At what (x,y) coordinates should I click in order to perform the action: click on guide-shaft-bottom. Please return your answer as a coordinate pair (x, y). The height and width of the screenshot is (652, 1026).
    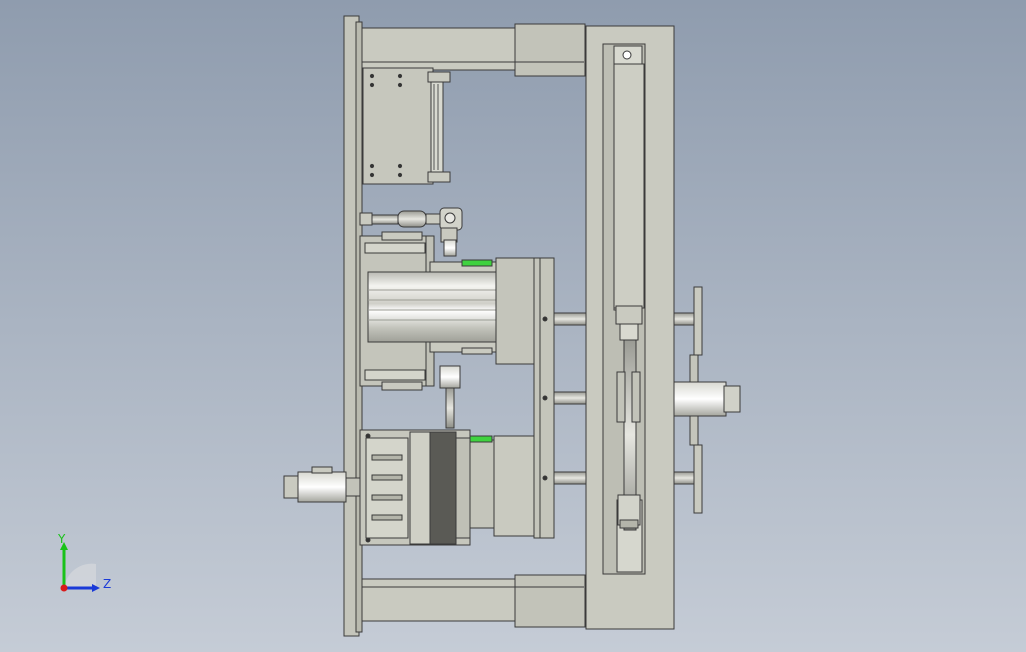
    Looking at the image, I should click on (570, 478).